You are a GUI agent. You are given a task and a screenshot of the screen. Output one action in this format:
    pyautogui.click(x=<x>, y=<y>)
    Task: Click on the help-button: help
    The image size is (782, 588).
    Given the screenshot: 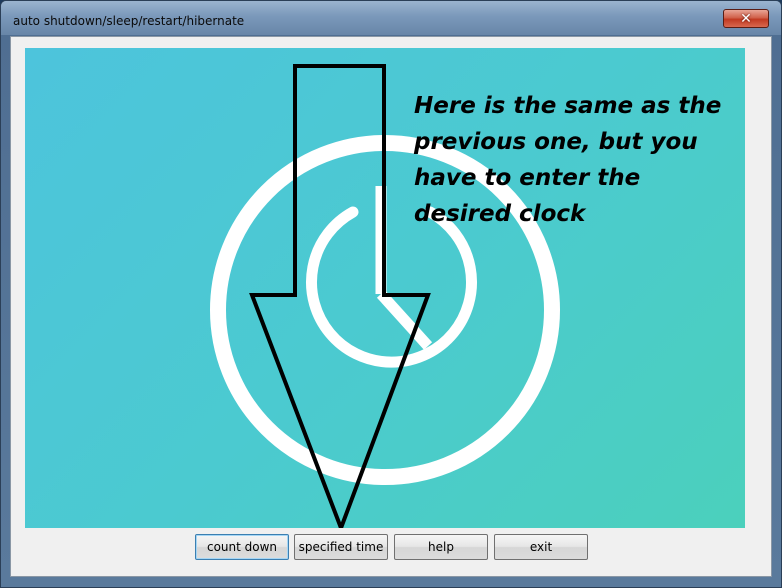 What is the action you would take?
    pyautogui.click(x=441, y=547)
    